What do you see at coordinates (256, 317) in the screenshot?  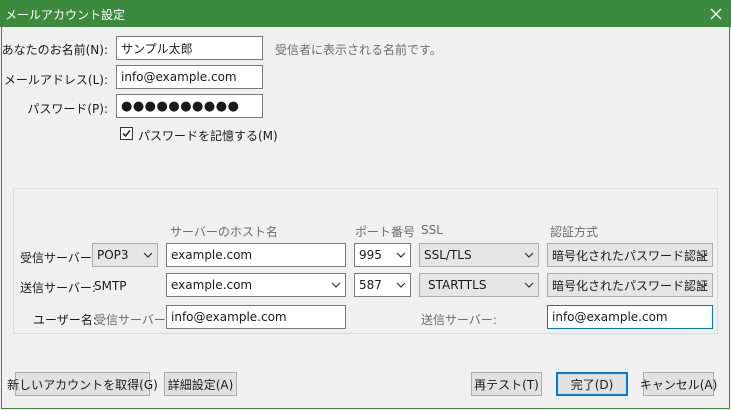 I see `username-incoming-input: info@example.com` at bounding box center [256, 317].